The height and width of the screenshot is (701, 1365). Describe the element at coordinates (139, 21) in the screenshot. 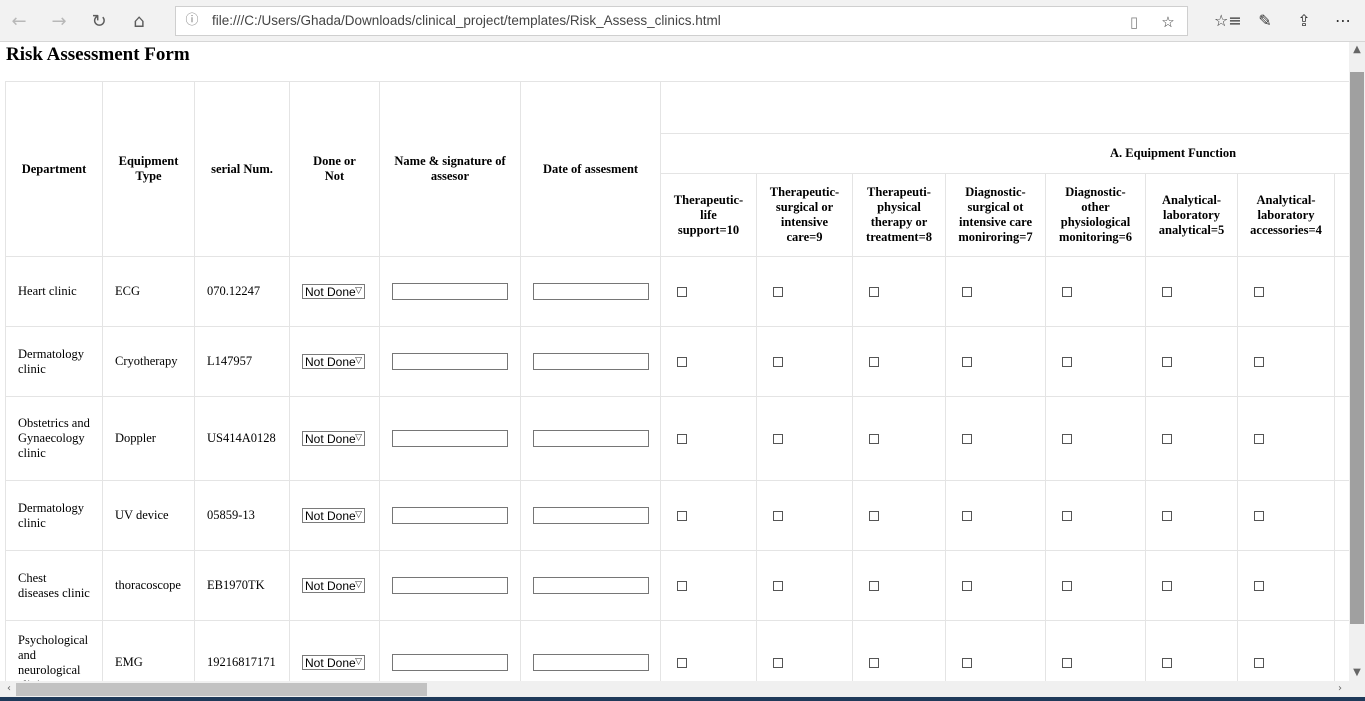

I see `home-icon: ⌂` at that location.